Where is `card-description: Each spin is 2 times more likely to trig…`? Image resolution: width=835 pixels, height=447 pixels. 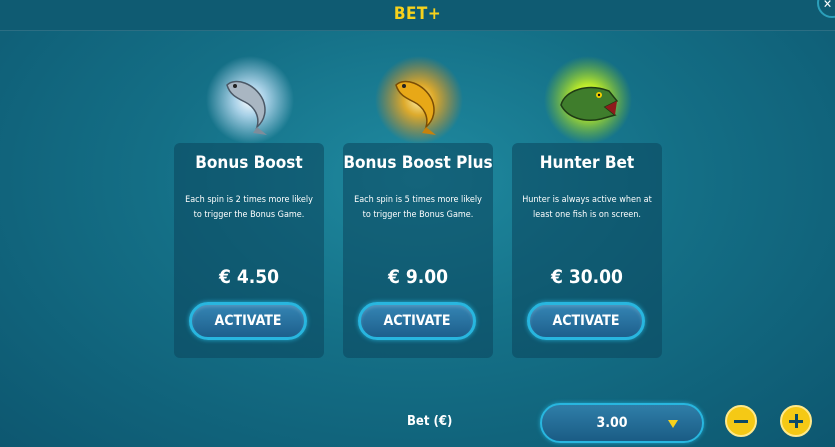
card-description: Each spin is 2 times more likely to trig… is located at coordinates (249, 207).